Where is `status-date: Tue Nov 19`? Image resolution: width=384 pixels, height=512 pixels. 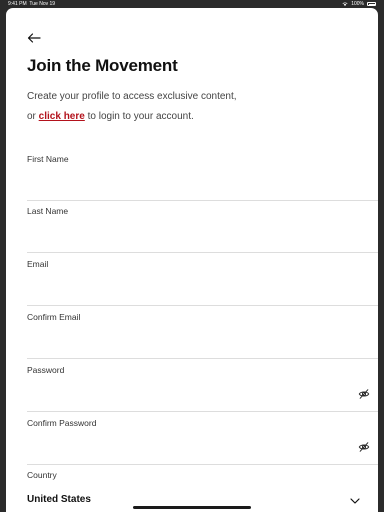
status-date: Tue Nov 19 is located at coordinates (42, 4).